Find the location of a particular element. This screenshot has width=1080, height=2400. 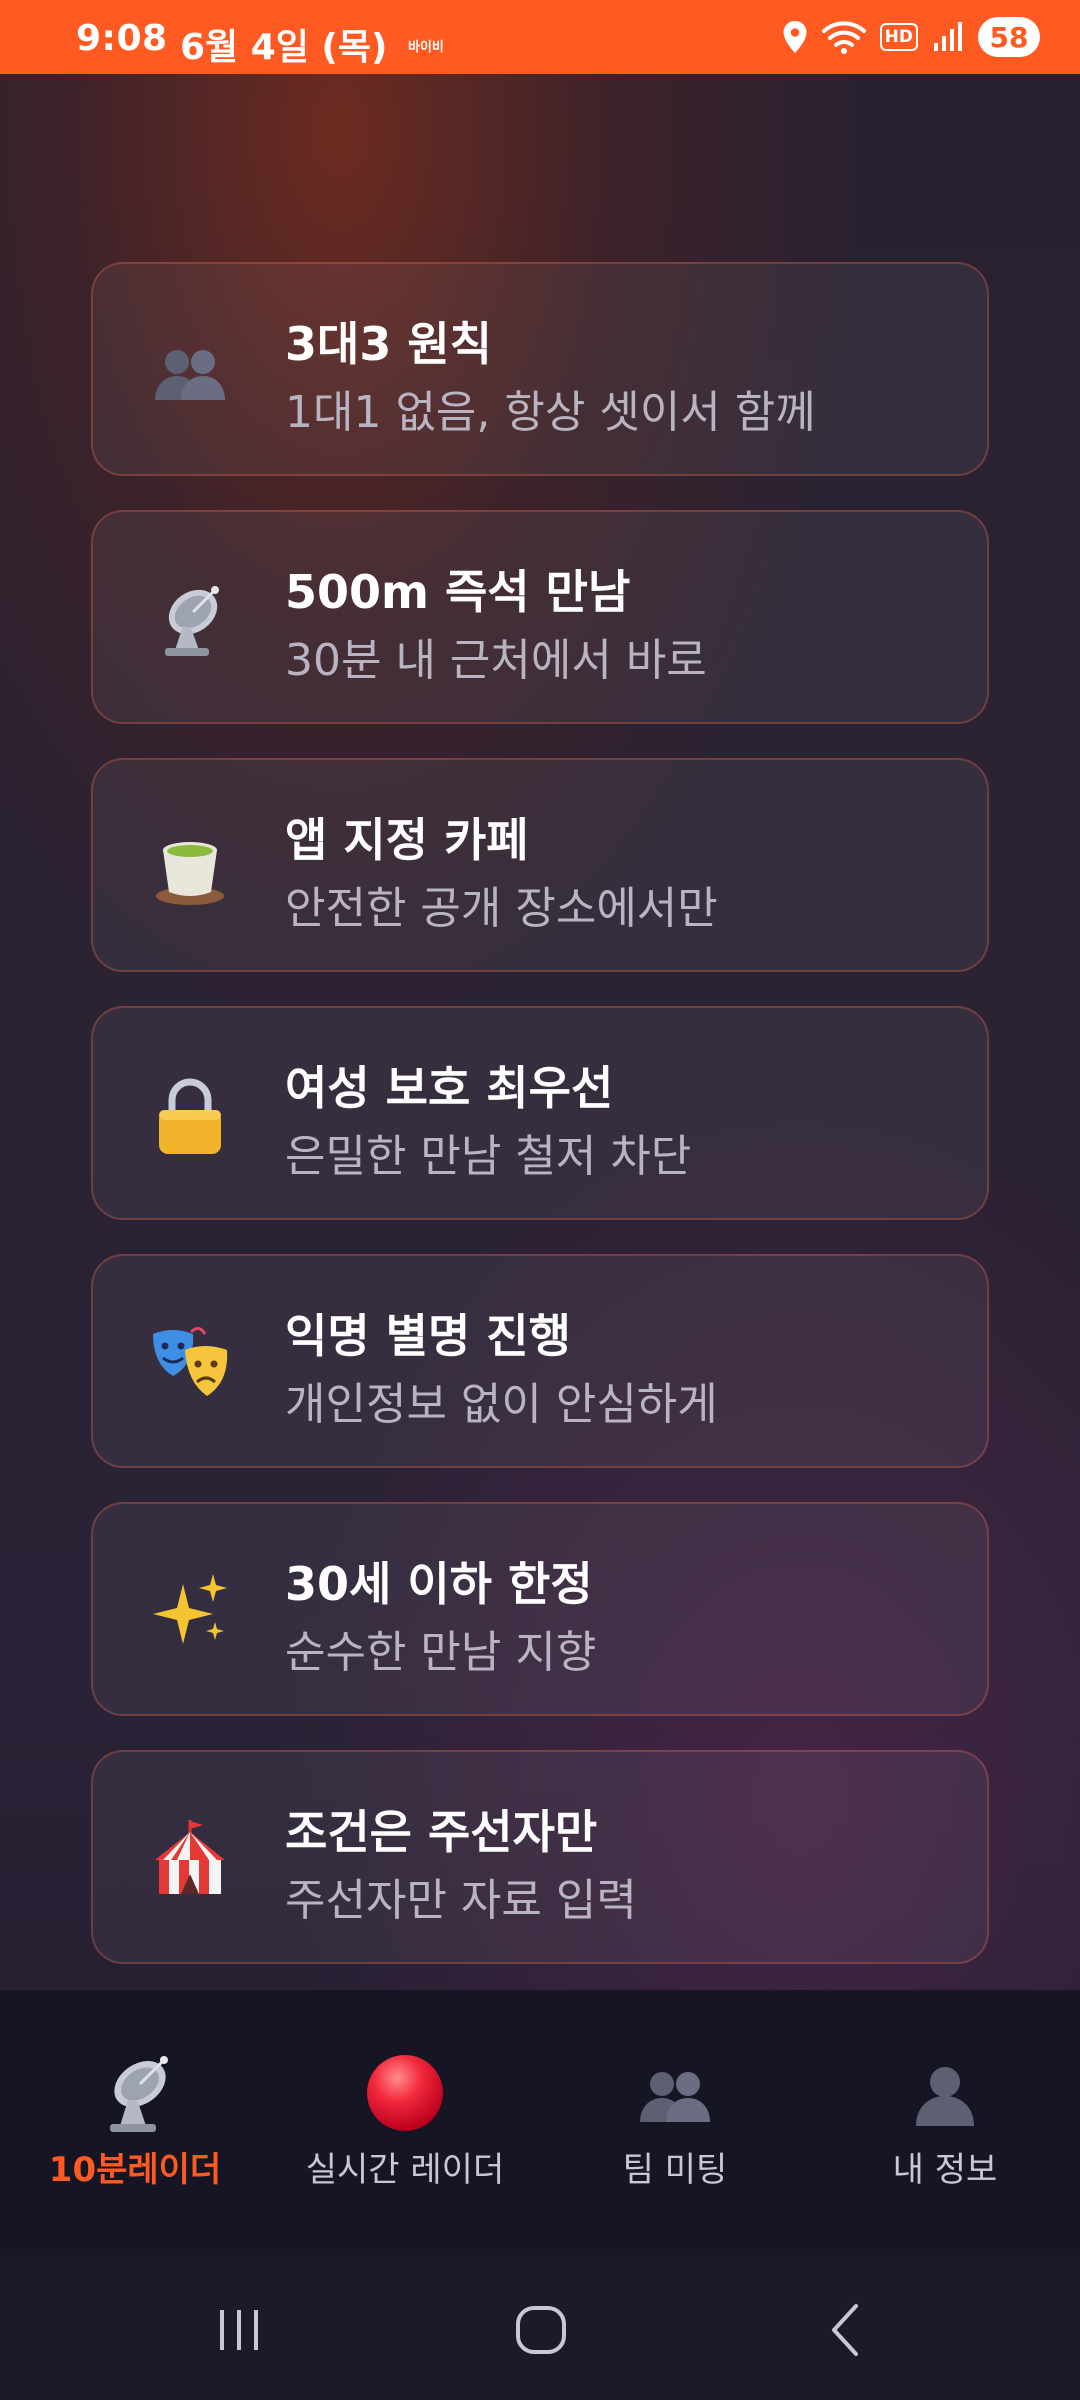

status-carrier-tag: 바이비 is located at coordinates (426, 47).